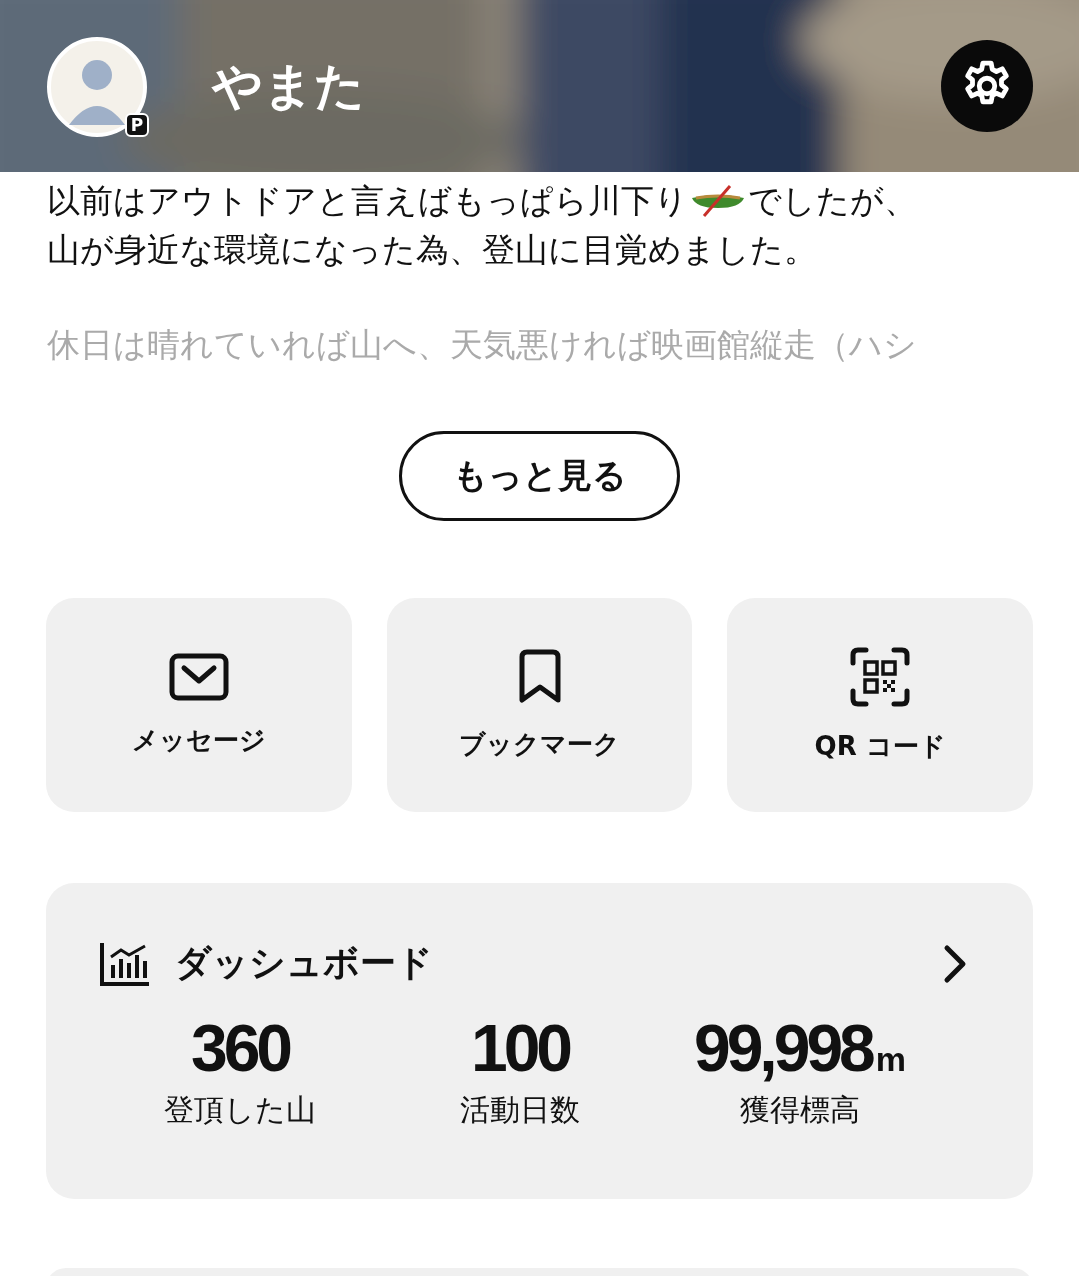 This screenshot has width=1079, height=1276. Describe the element at coordinates (520, 1048) in the screenshot. I see `stat-value: 100` at that location.